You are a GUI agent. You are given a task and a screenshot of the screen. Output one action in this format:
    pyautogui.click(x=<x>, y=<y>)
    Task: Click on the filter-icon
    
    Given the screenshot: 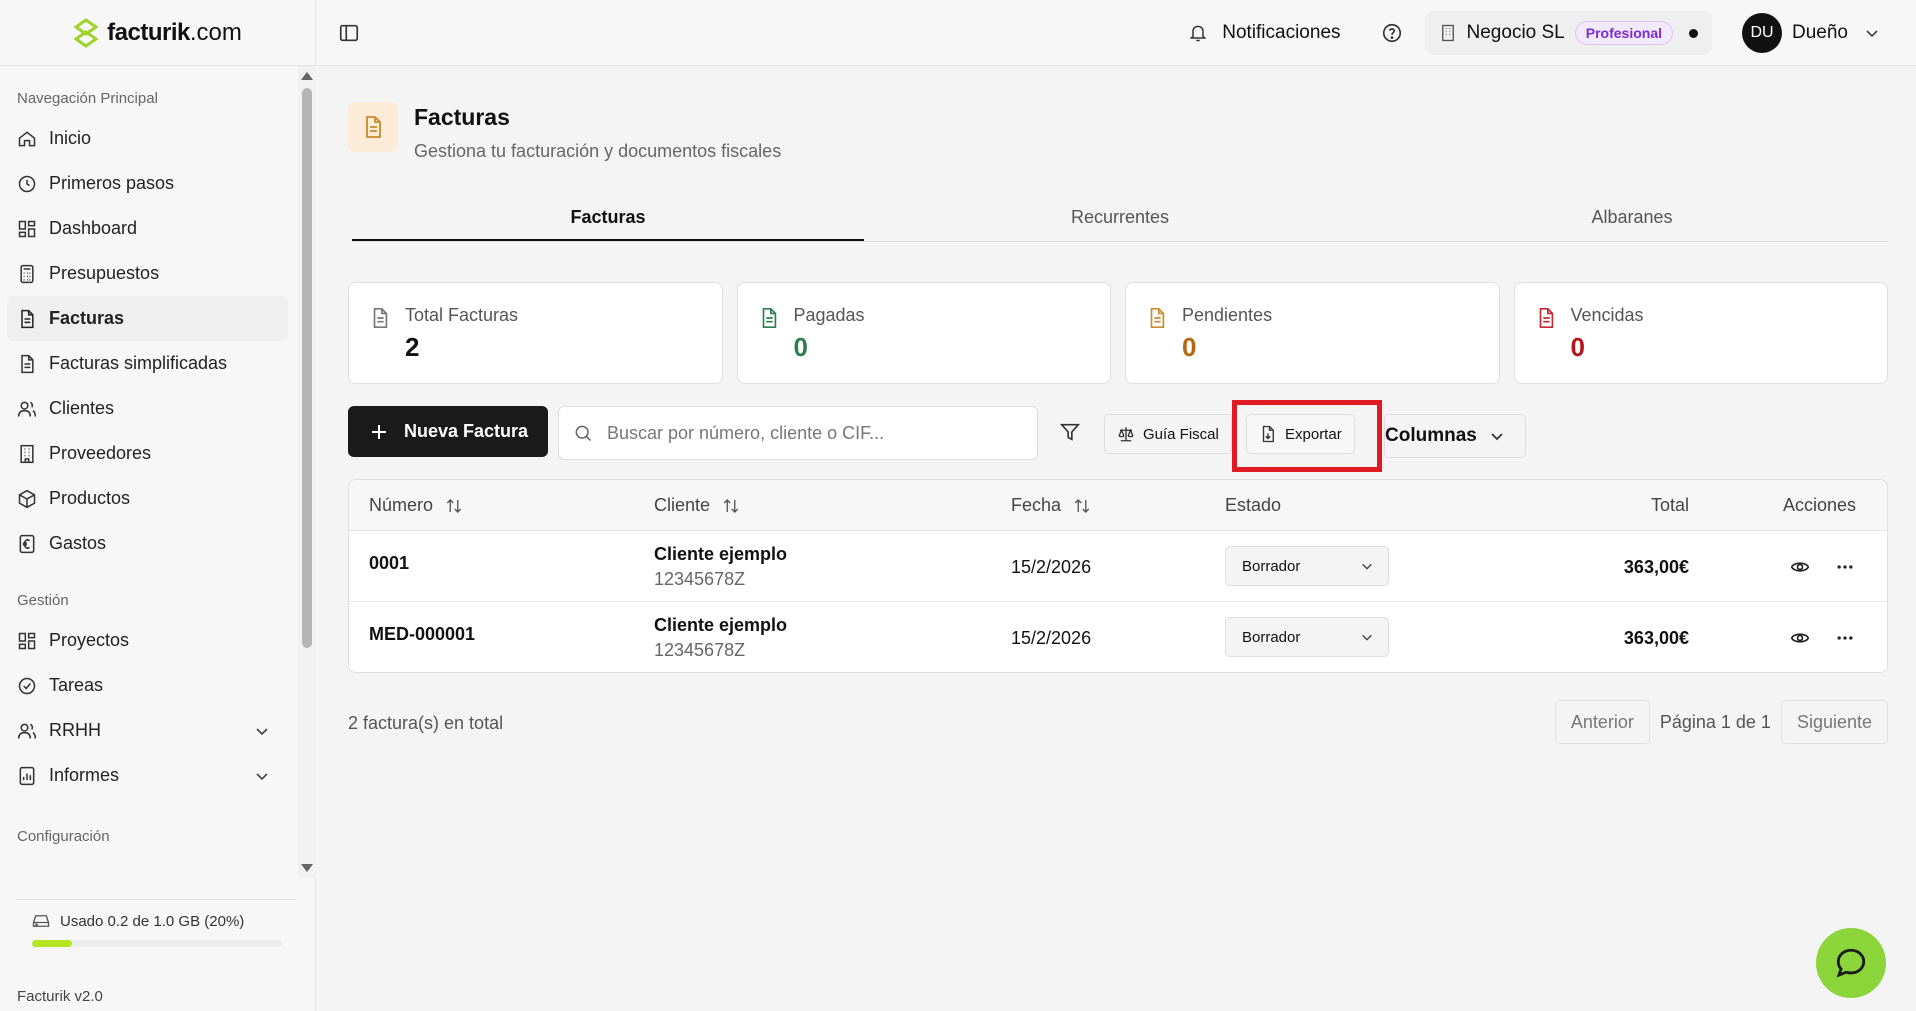 What is the action you would take?
    pyautogui.click(x=1070, y=432)
    